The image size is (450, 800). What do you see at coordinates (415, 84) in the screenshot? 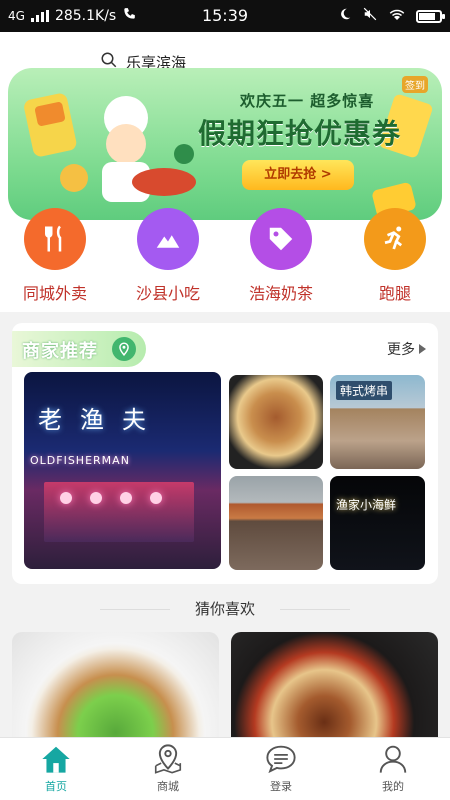
I see `checkin-tag: 签到` at bounding box center [415, 84].